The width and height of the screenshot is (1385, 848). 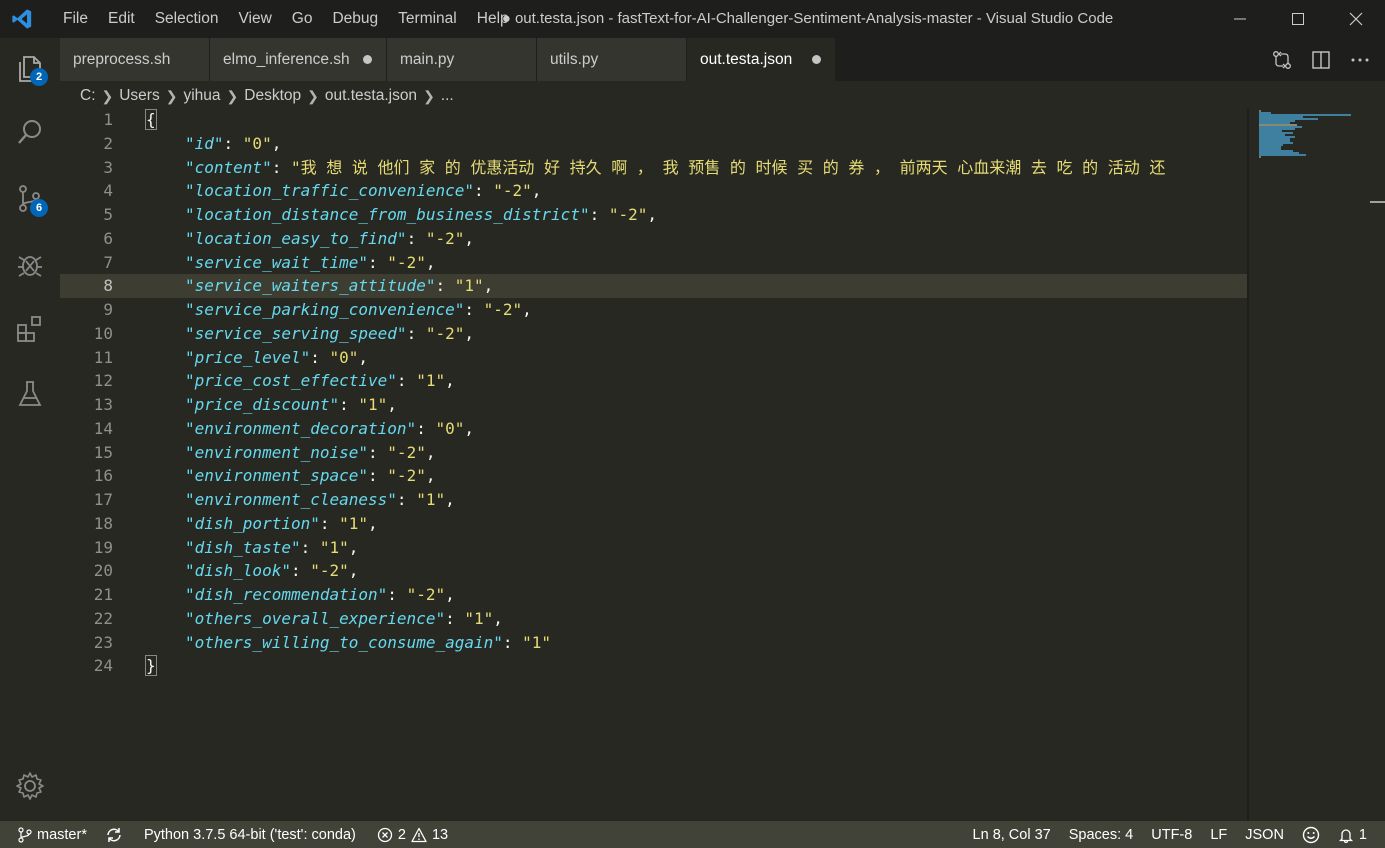 What do you see at coordinates (30, 198) in the screenshot?
I see `source-control-icon: 6` at bounding box center [30, 198].